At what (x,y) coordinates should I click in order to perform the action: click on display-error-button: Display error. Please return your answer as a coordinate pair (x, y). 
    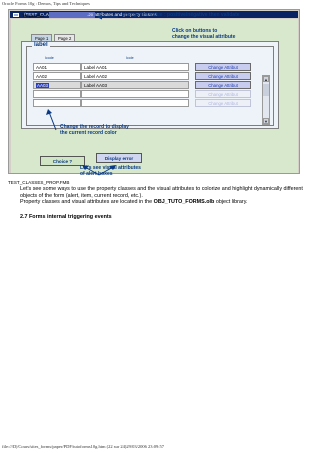
    Looking at the image, I should click on (119, 158).